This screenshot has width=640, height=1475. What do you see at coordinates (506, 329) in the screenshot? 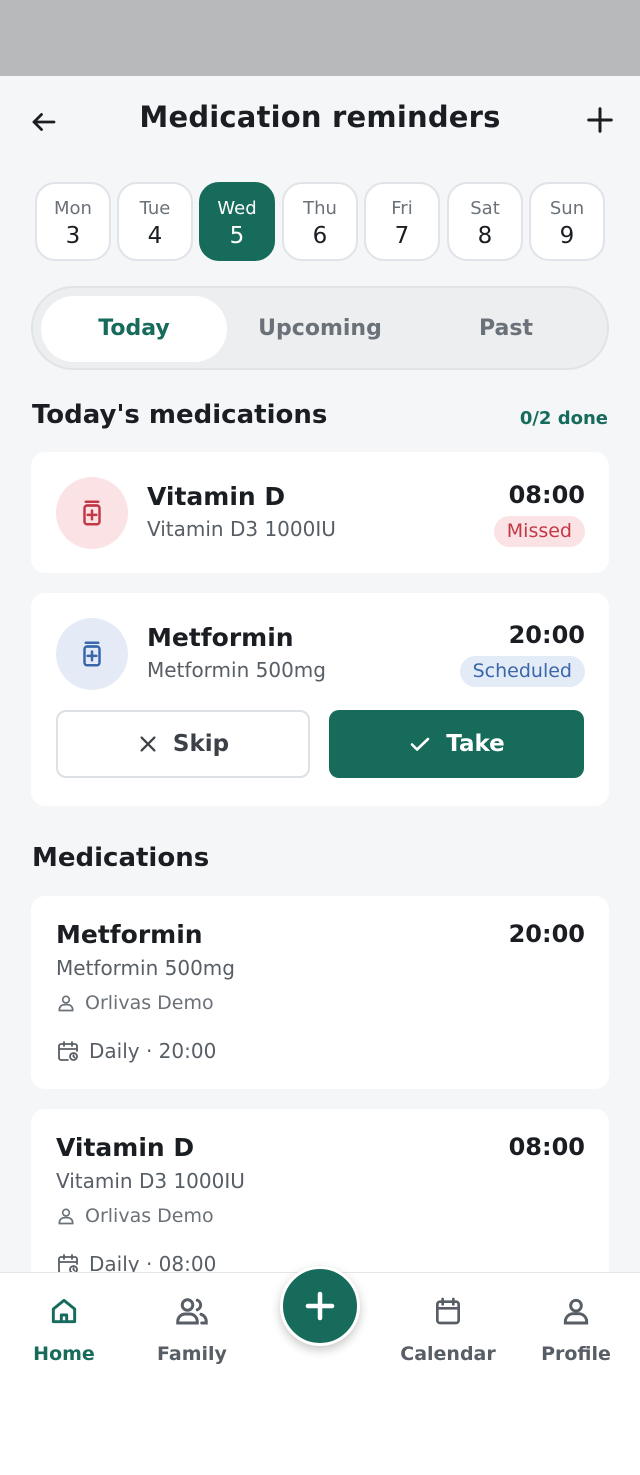
I see `tab-past: Past` at bounding box center [506, 329].